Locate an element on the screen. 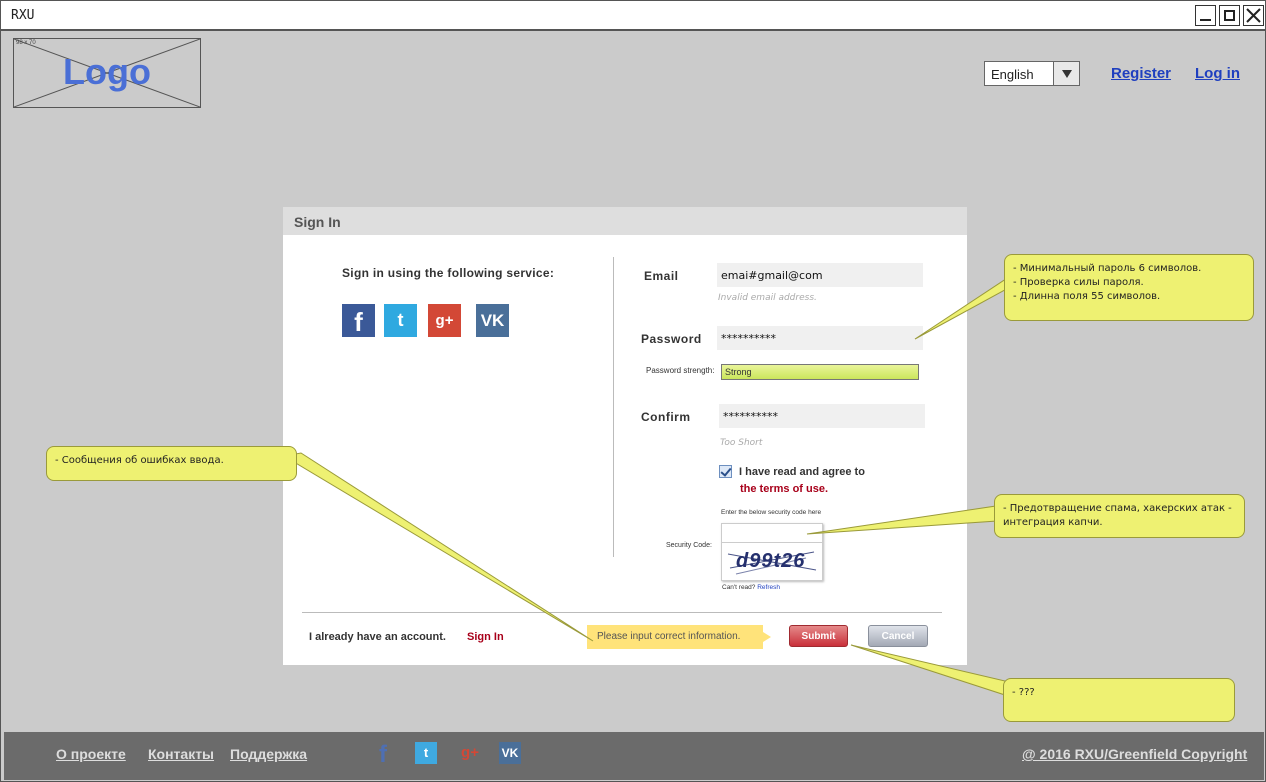  google-plus-icon: g+ is located at coordinates (444, 320).